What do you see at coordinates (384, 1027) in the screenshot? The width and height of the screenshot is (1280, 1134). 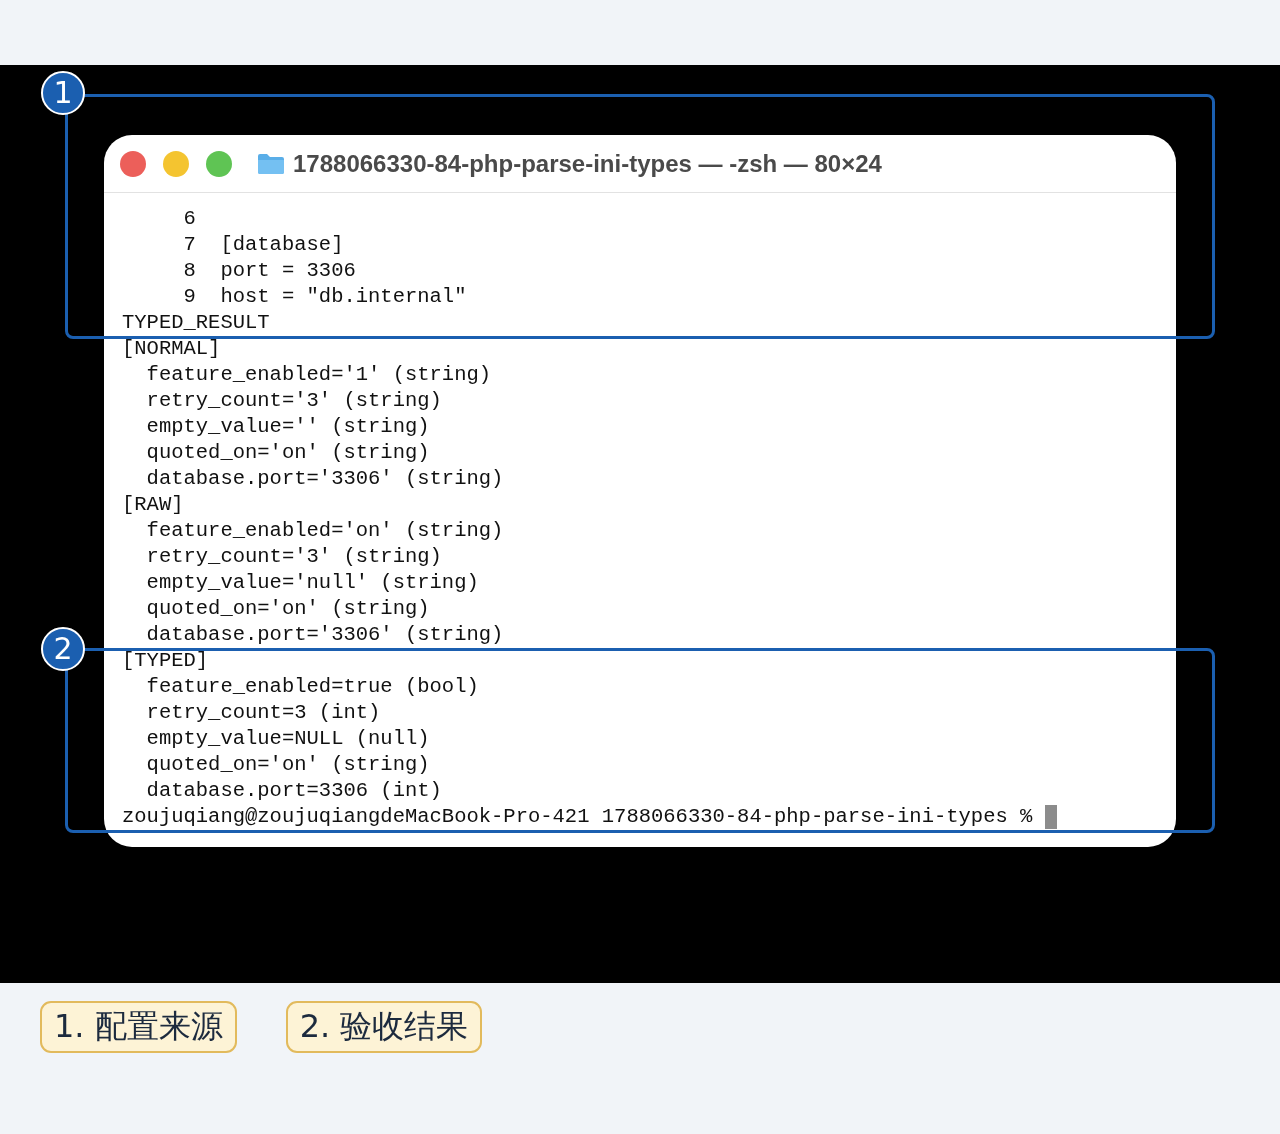 I see `step-label: 2. 验收结果` at bounding box center [384, 1027].